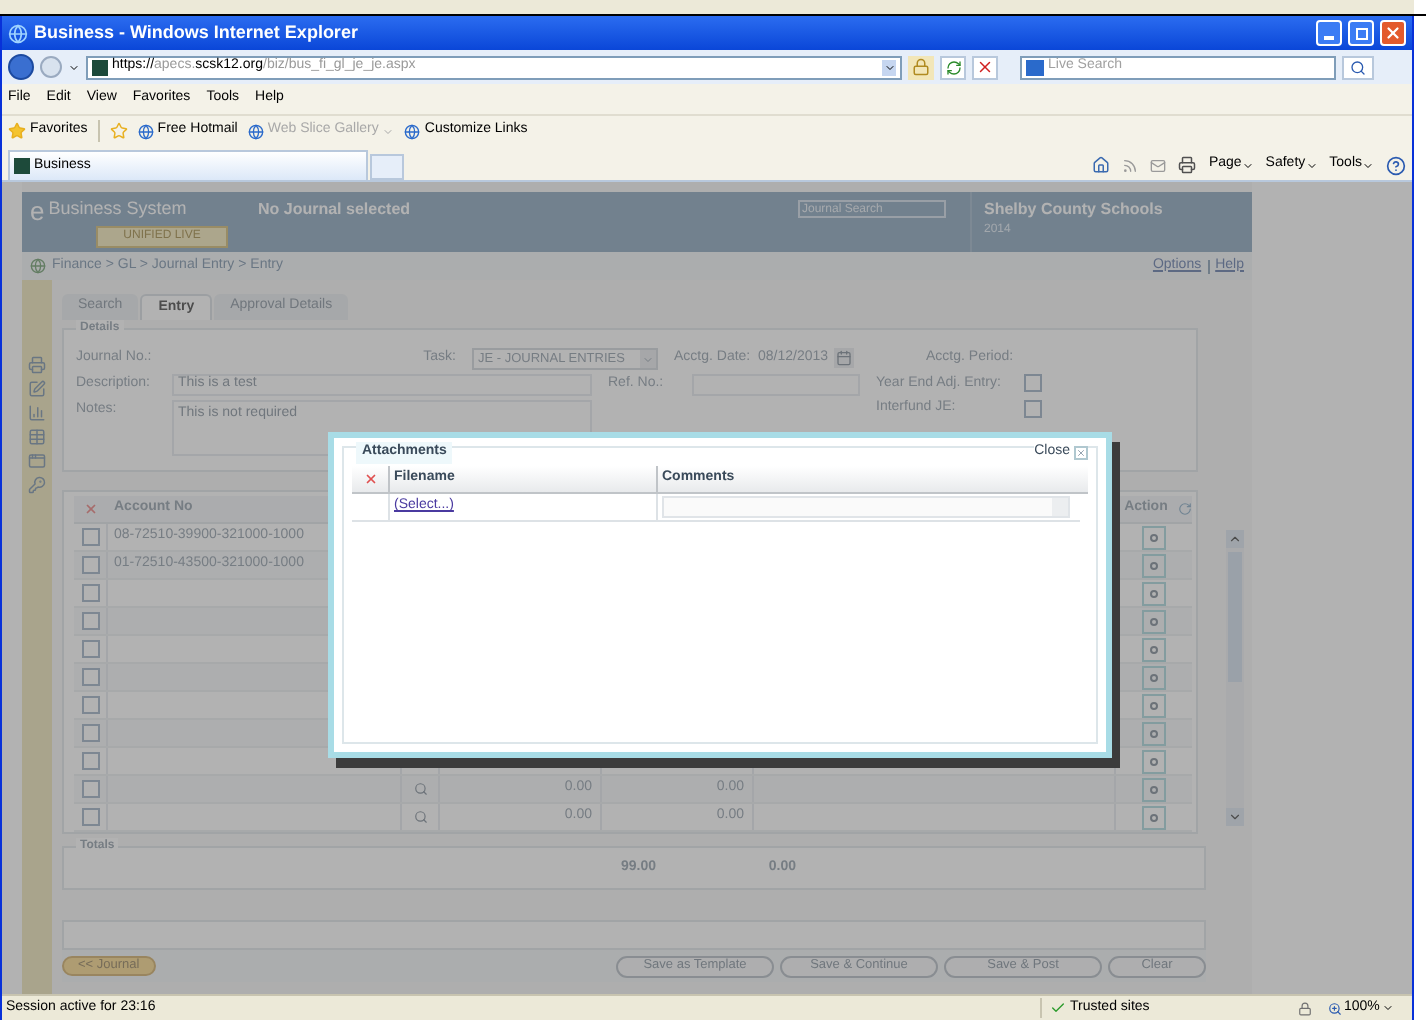 Image resolution: width=1426 pixels, height=1020 pixels. I want to click on back-button, so click(21, 67).